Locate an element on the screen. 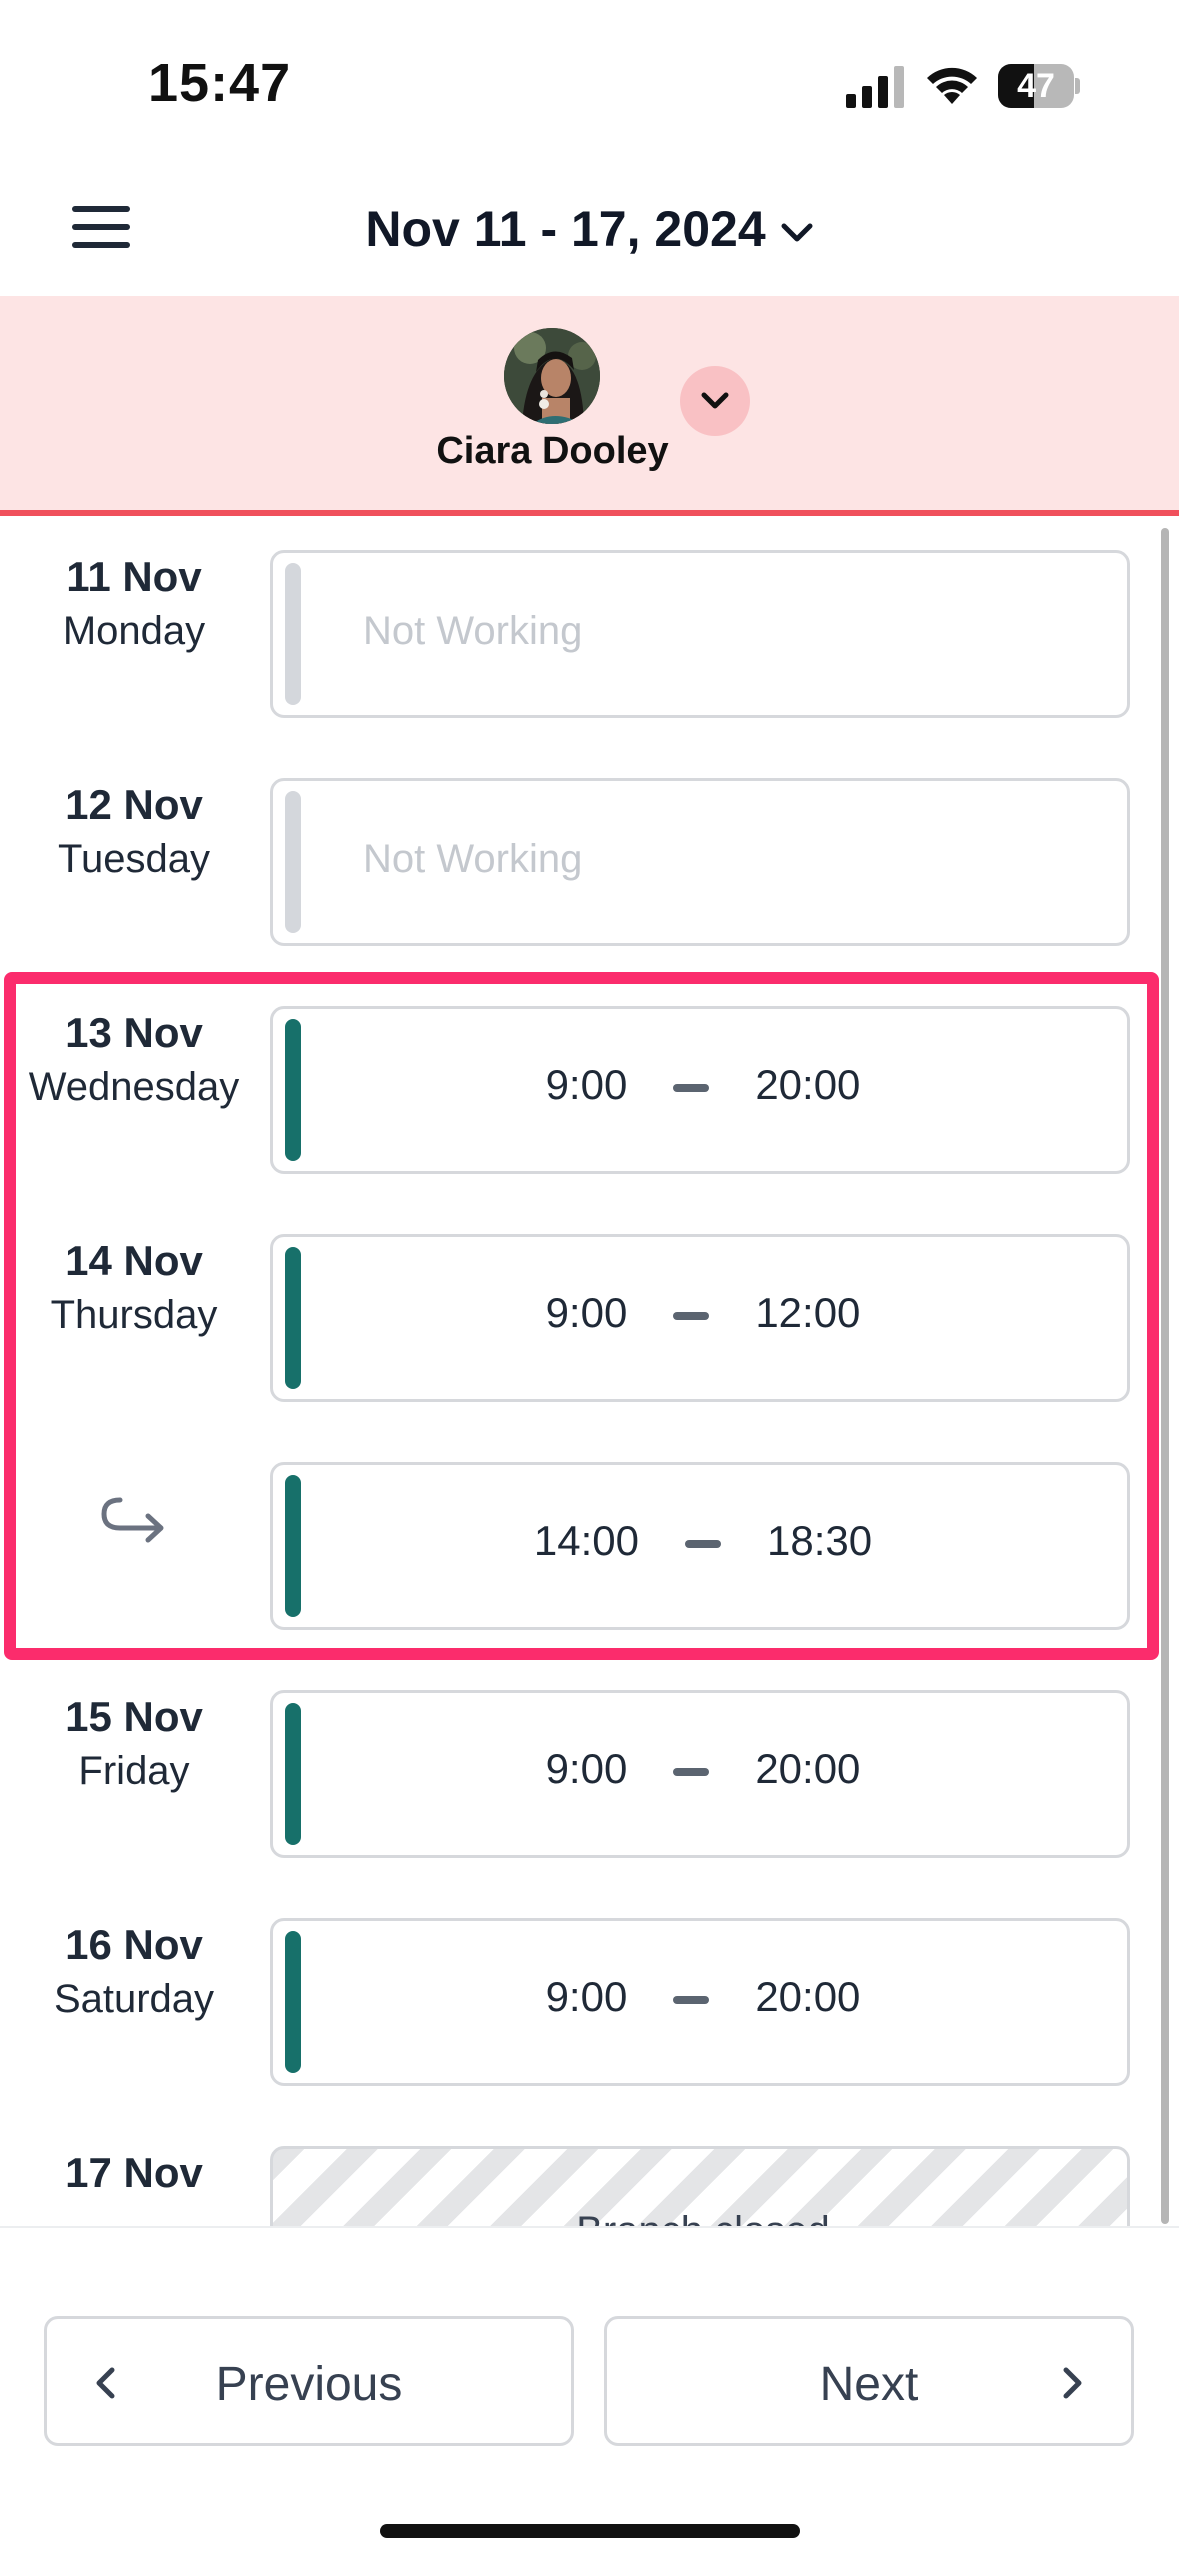  branch-closed-card: Branch closed is located at coordinates (700, 2186).